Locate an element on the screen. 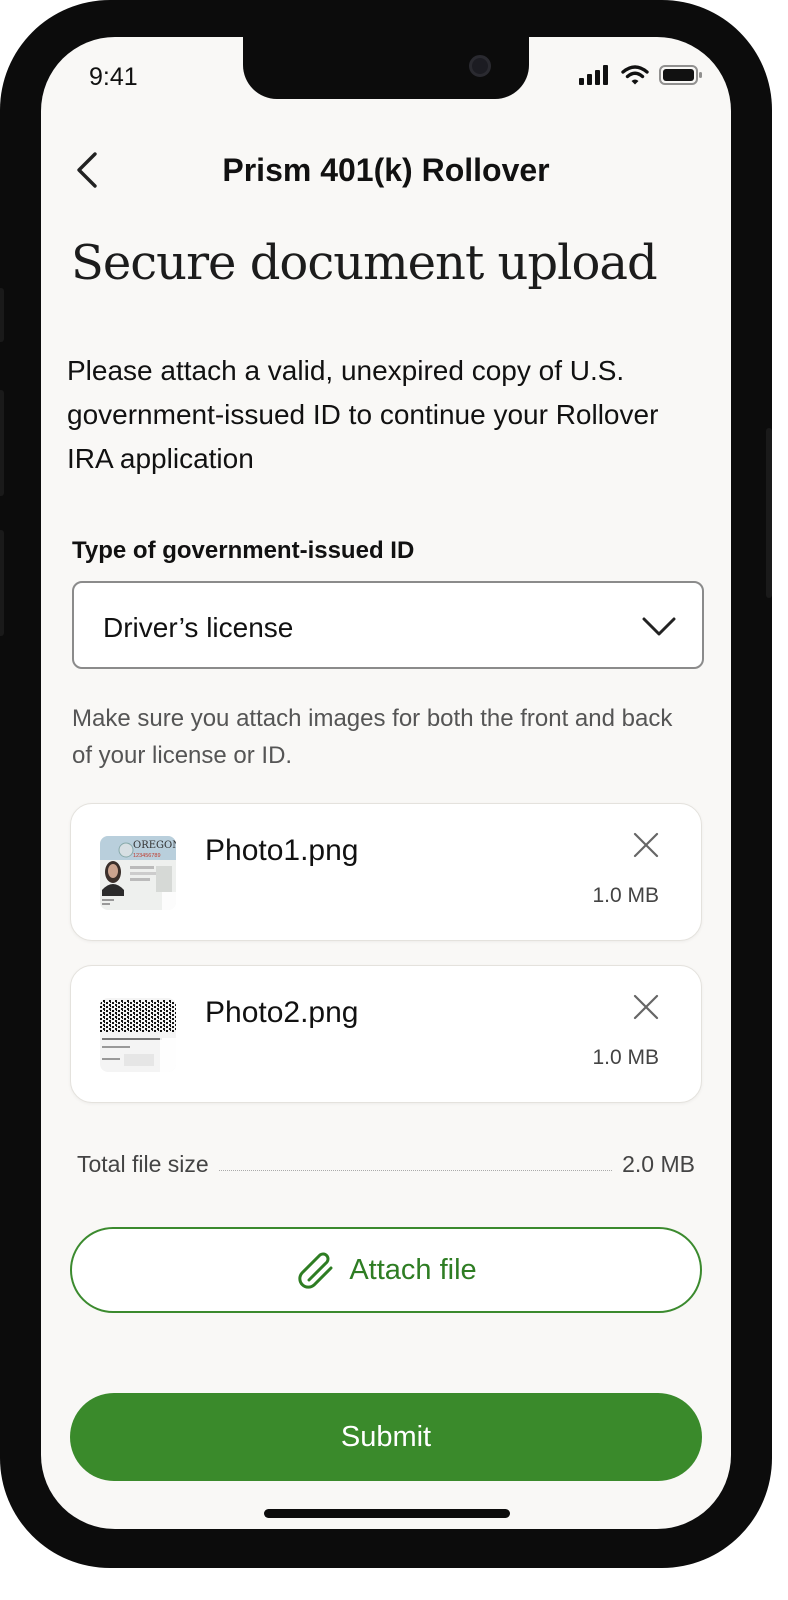 The width and height of the screenshot is (788, 1600). wifi-icon is located at coordinates (635, 75).